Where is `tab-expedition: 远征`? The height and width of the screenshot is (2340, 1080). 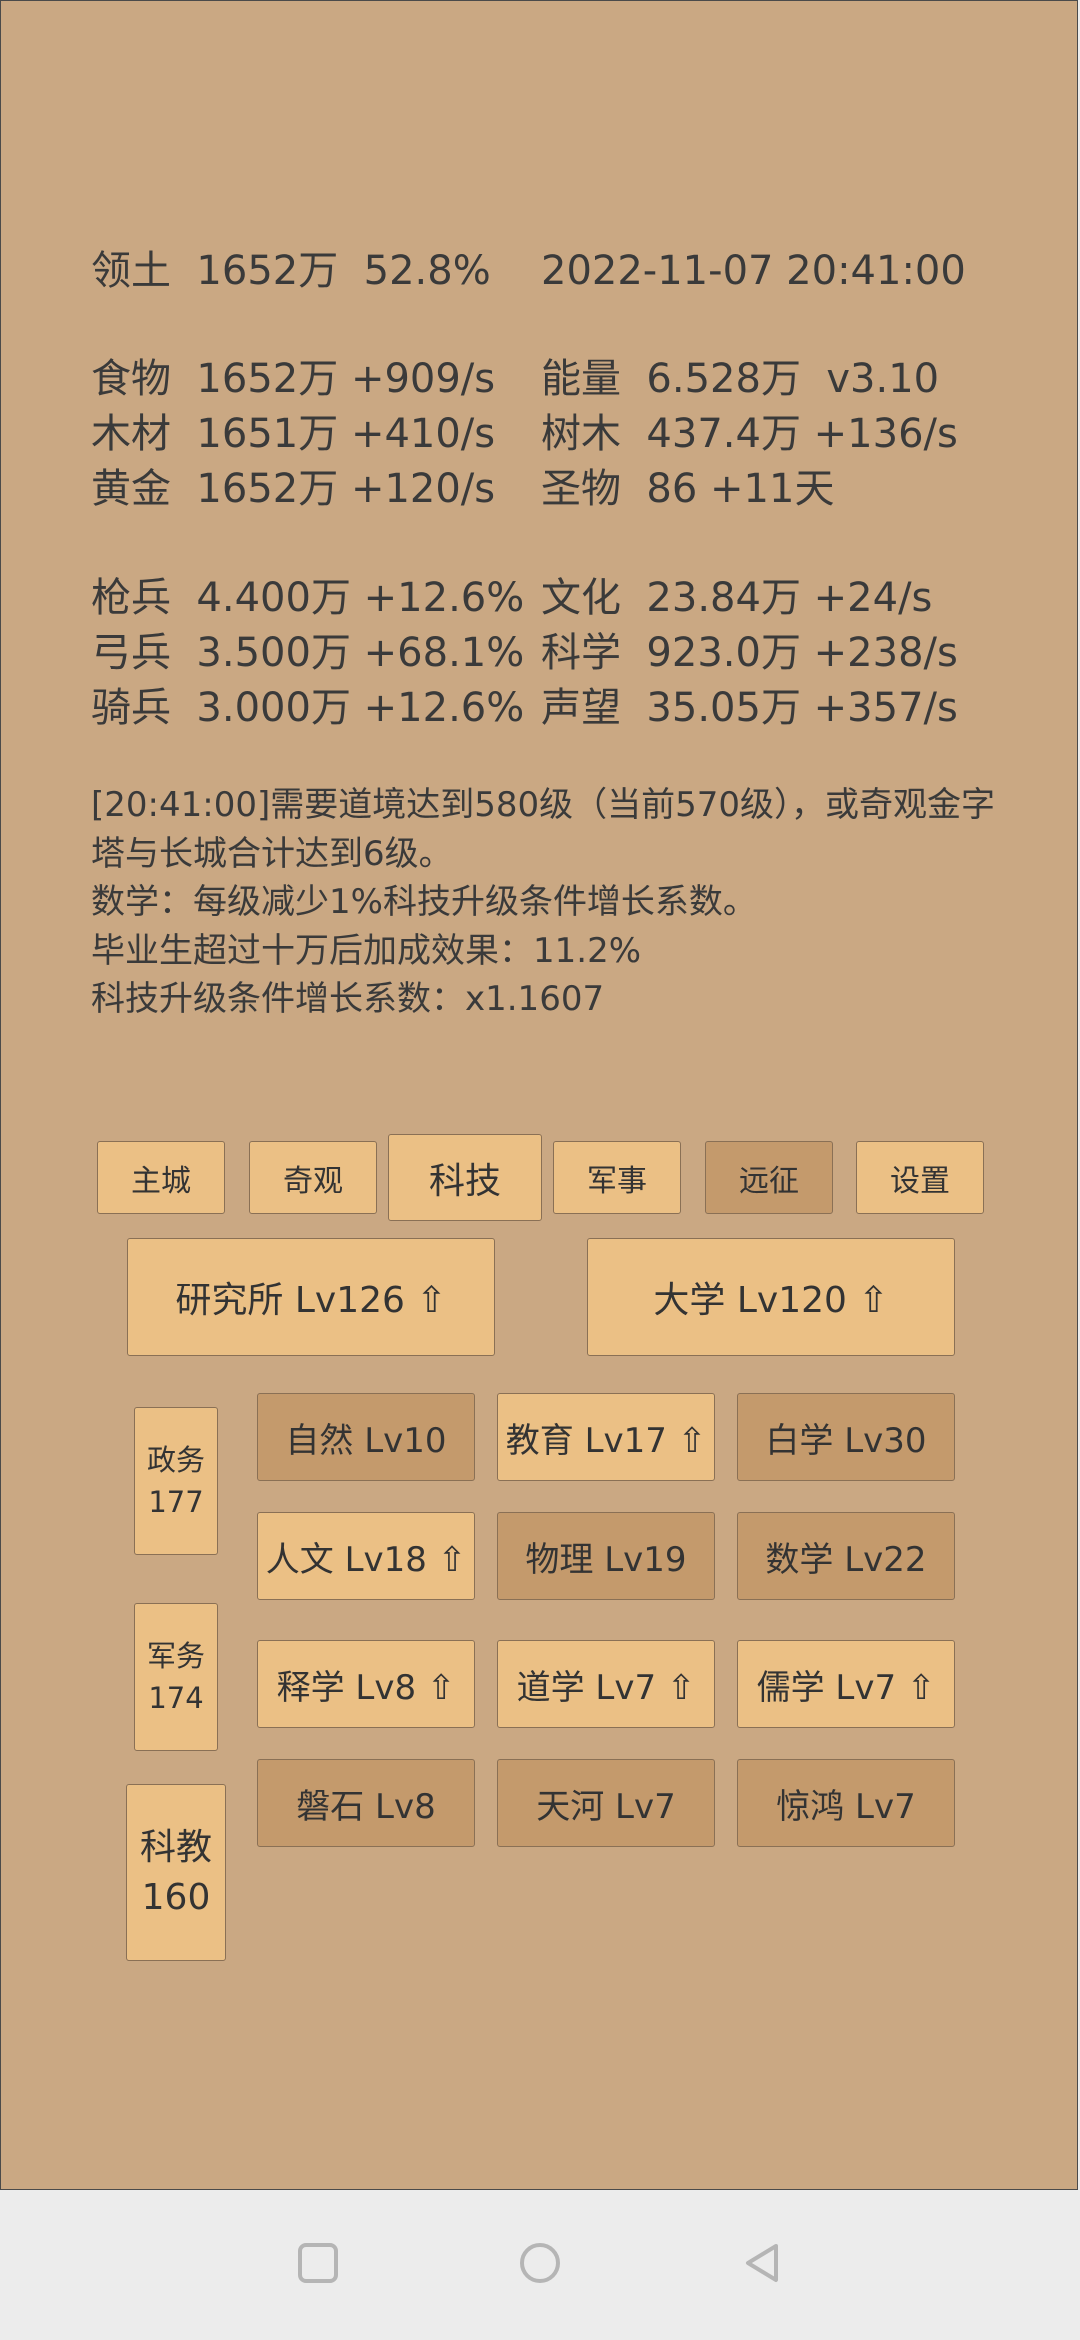 tab-expedition: 远征 is located at coordinates (769, 1177).